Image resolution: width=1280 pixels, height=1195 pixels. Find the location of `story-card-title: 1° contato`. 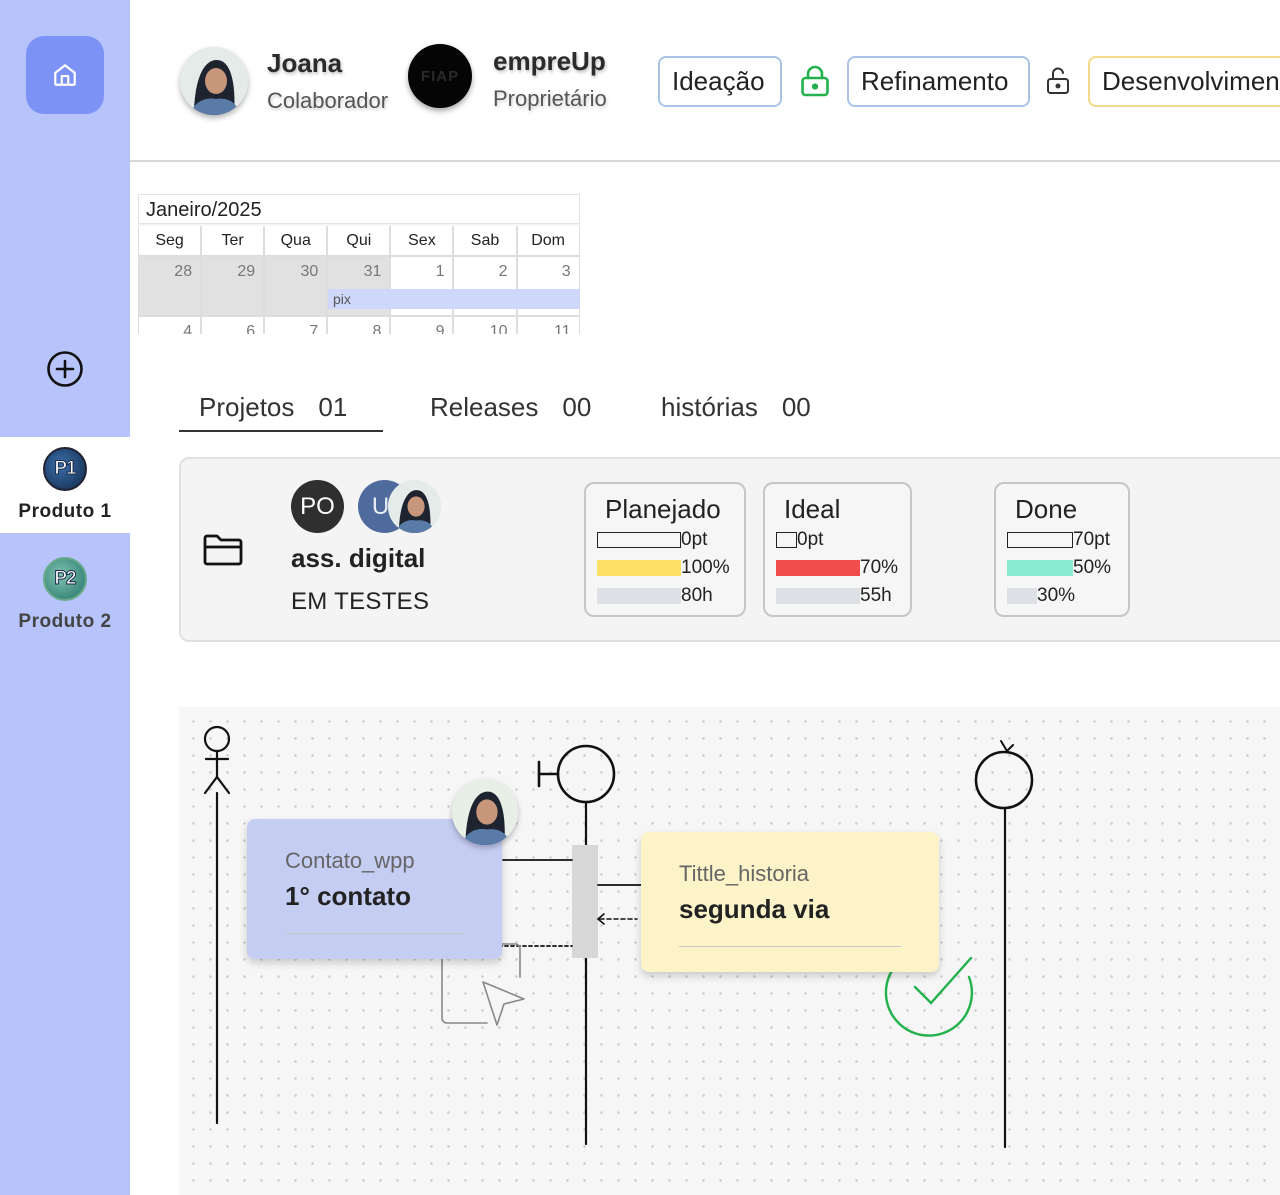

story-card-title: 1° contato is located at coordinates (348, 896).